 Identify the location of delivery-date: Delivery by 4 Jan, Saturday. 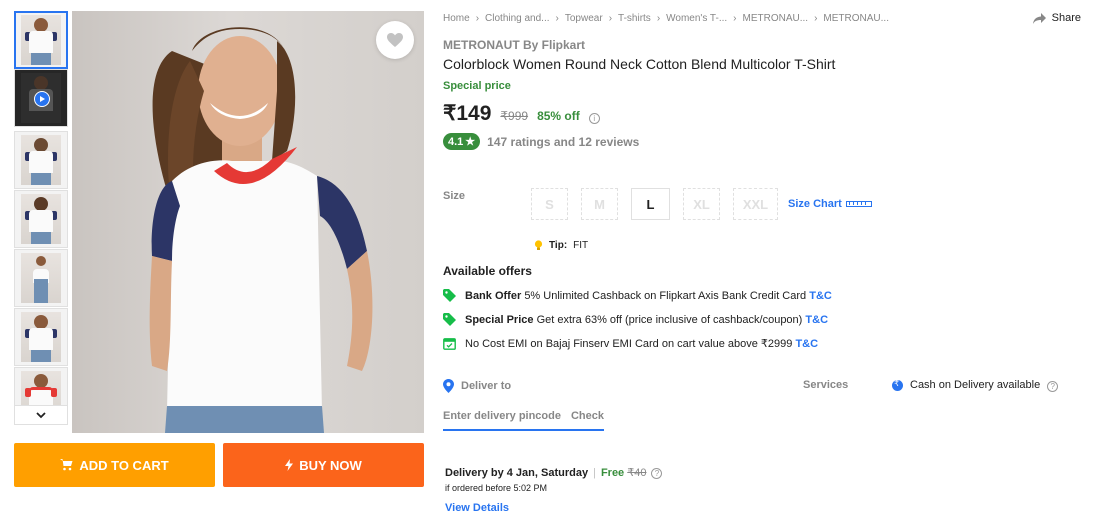
(517, 472).